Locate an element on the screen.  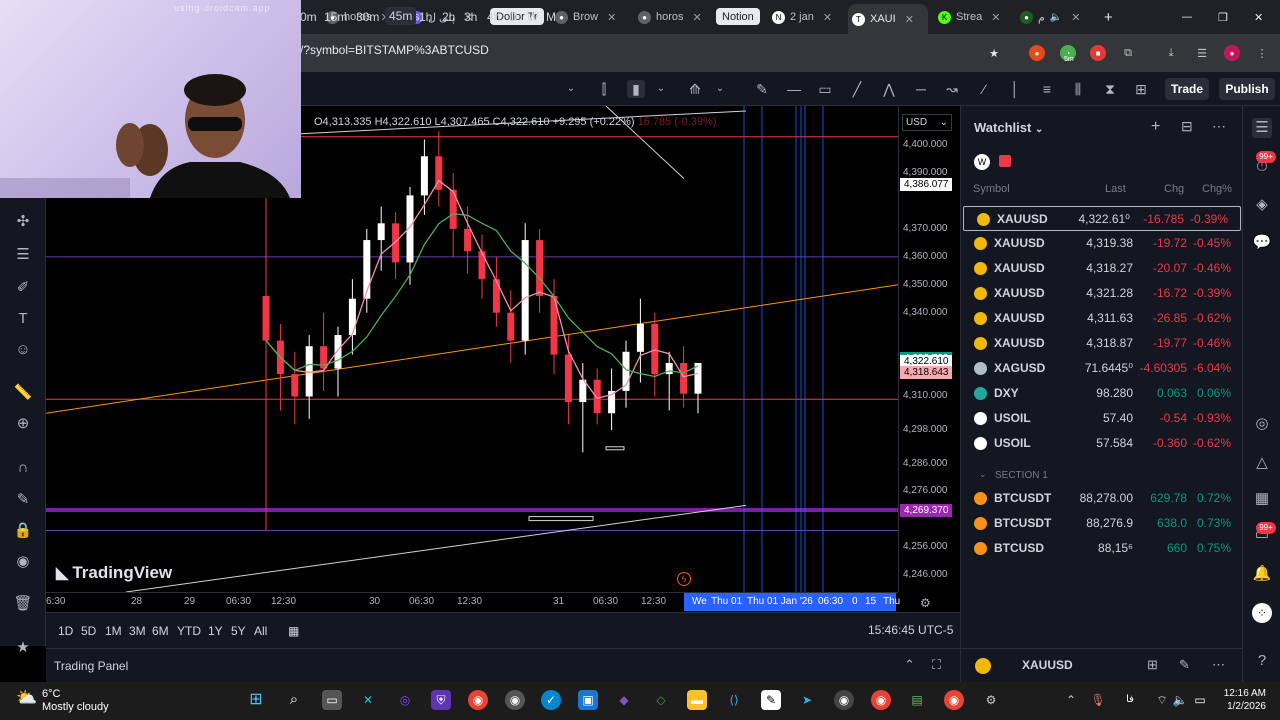
volume-icon: 🔈 is located at coordinates (1180, 700).